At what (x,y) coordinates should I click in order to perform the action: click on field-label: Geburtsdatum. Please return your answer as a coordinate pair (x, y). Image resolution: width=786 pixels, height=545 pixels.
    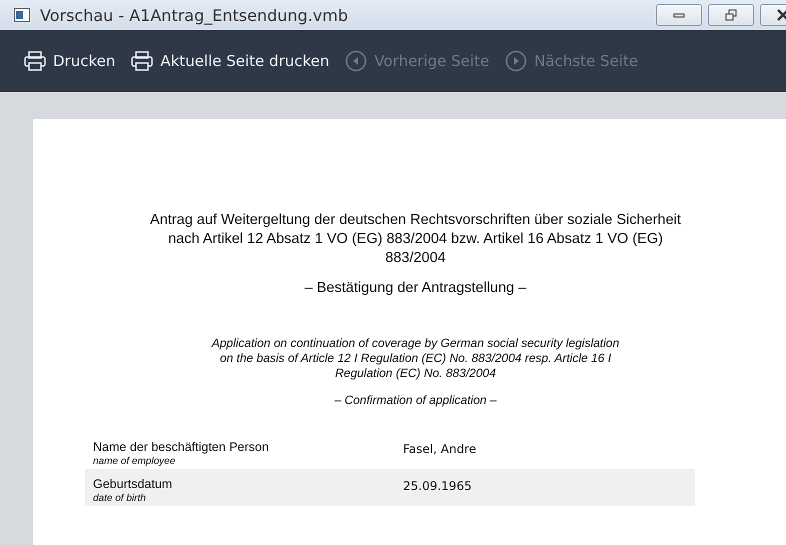
    Looking at the image, I should click on (133, 484).